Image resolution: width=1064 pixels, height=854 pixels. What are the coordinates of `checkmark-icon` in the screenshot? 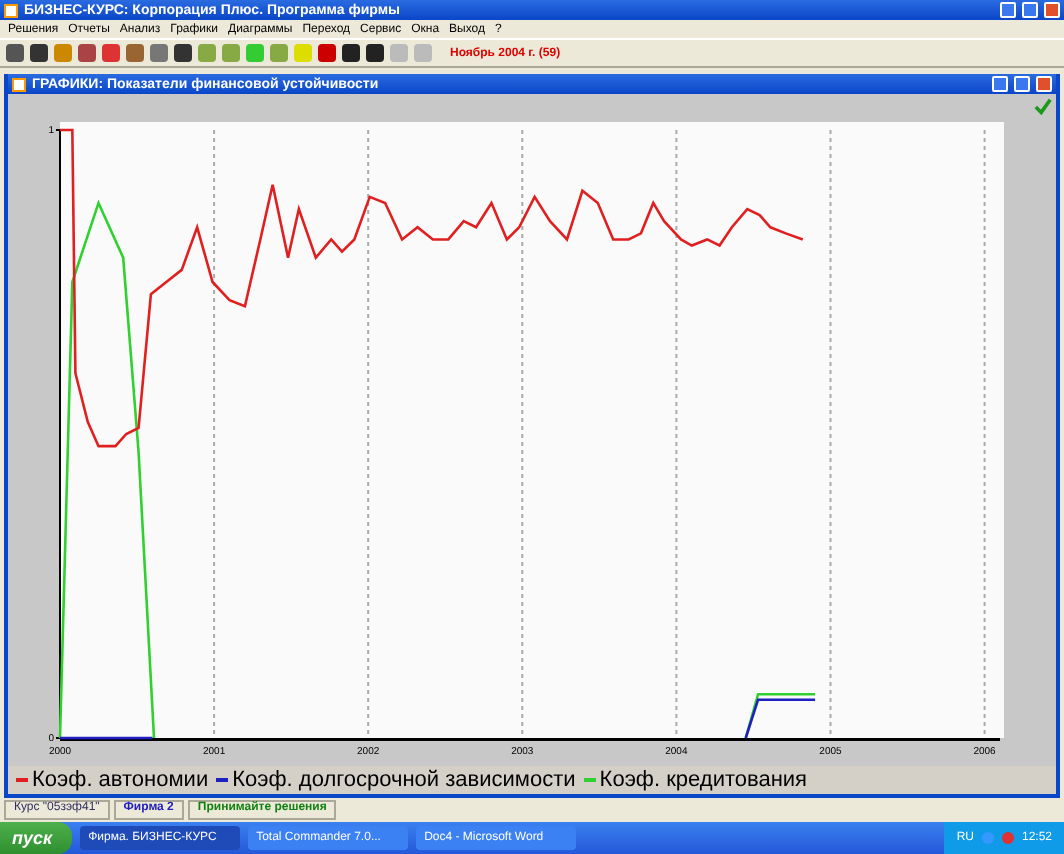 It's located at (1043, 107).